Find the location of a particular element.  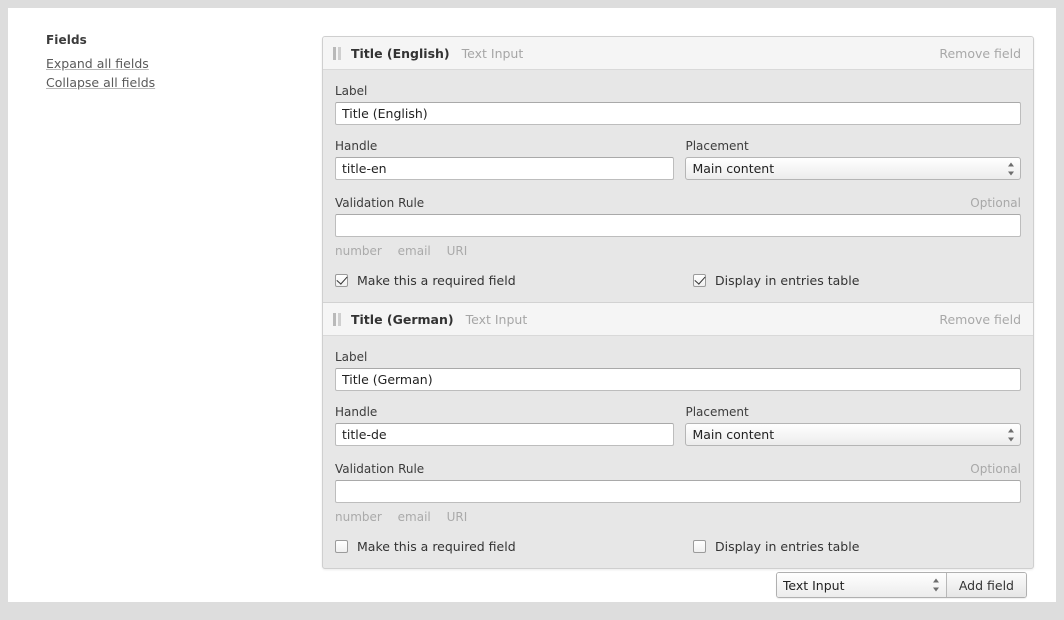

expand-all-fields-link: Expand all fields is located at coordinates (97, 63).